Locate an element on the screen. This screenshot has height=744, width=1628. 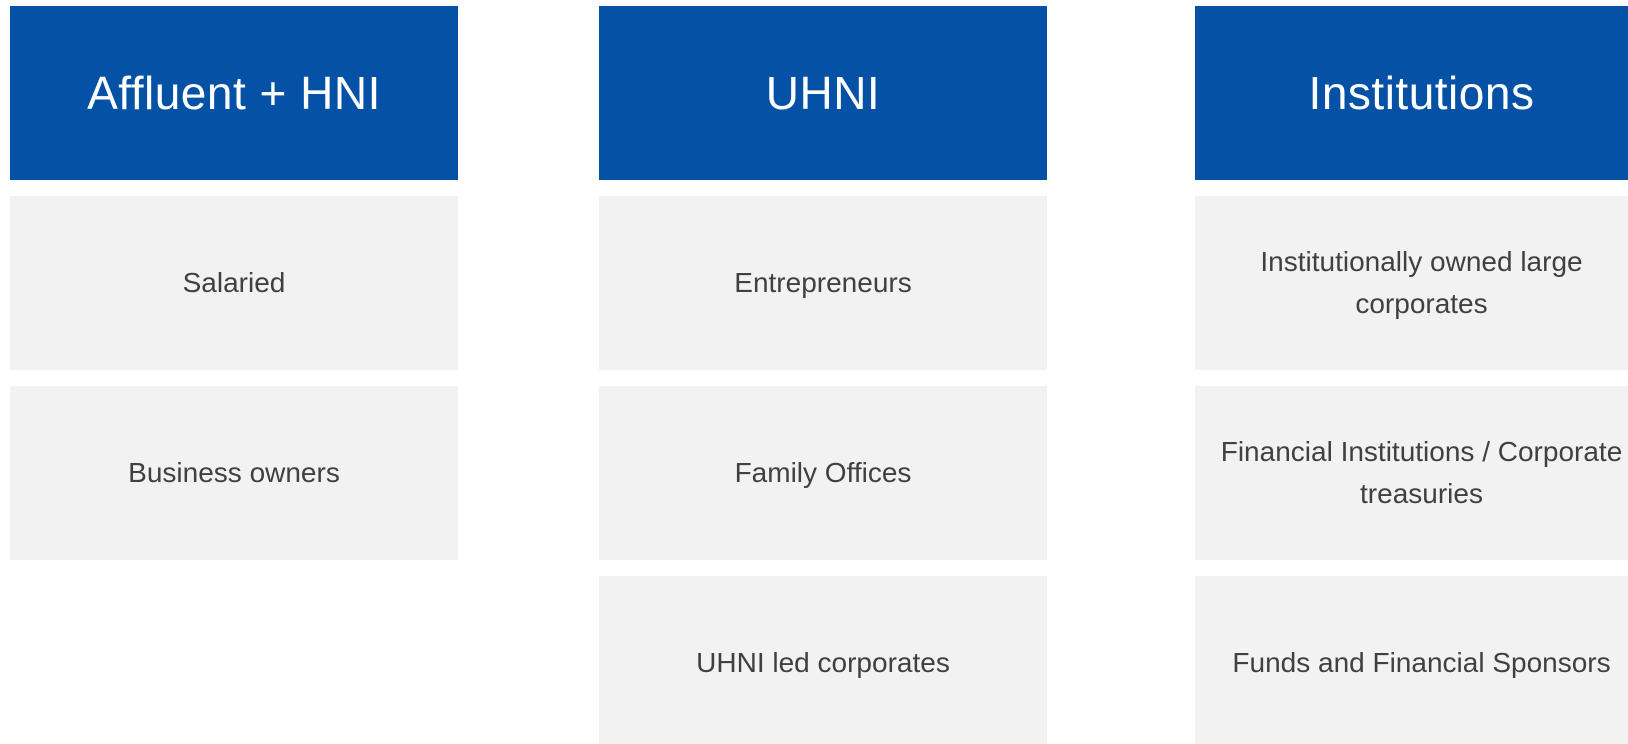
column-title: Affluent + HNI is located at coordinates (234, 93).